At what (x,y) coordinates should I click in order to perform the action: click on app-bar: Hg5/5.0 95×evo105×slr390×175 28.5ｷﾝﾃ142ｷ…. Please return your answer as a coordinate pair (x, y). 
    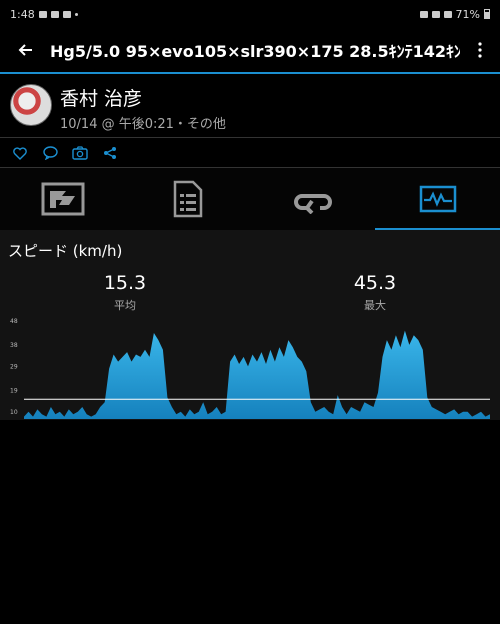
    Looking at the image, I should click on (250, 50).